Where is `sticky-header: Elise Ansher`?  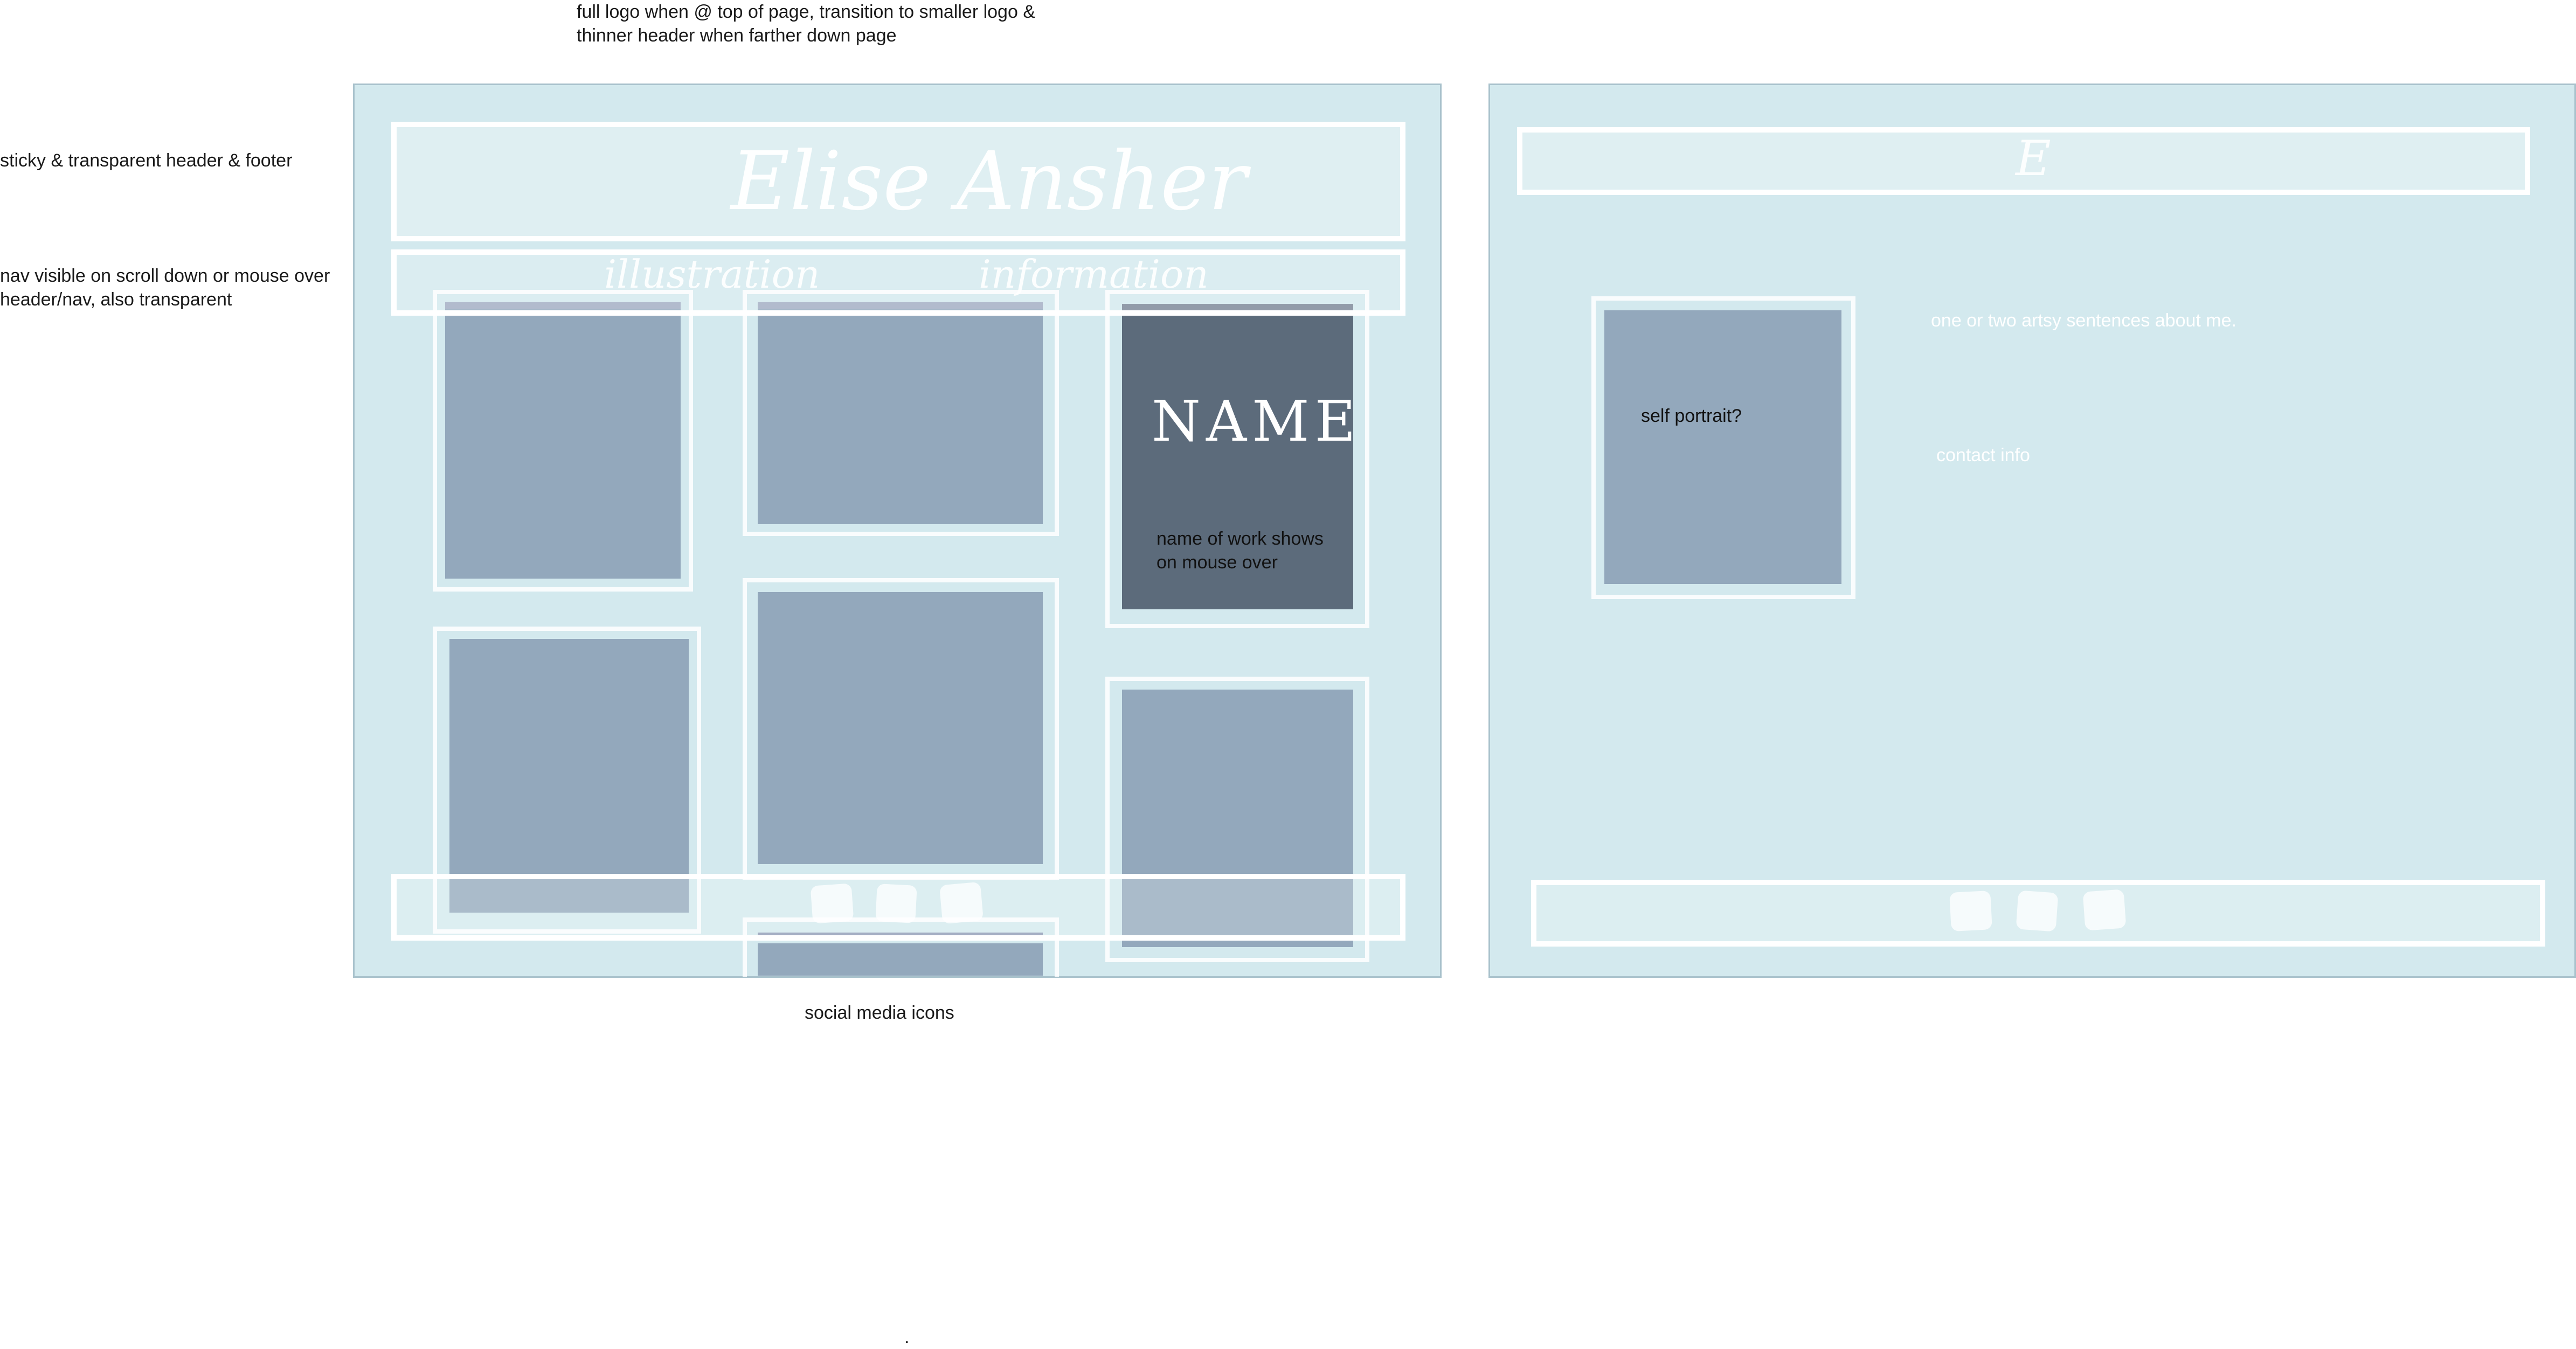
sticky-header: Elise Ansher is located at coordinates (898, 181).